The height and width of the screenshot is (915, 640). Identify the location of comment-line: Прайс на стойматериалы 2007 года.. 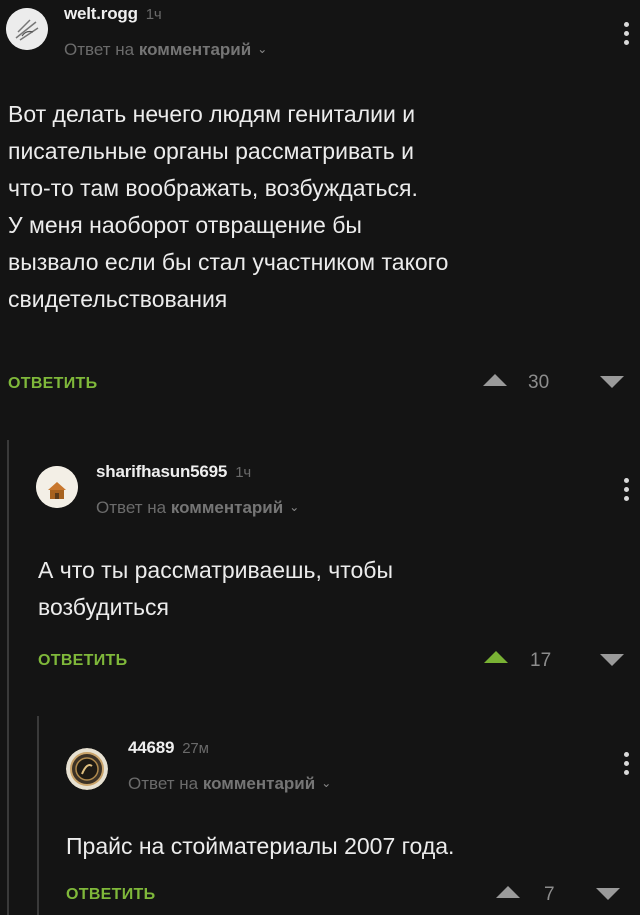
(260, 846).